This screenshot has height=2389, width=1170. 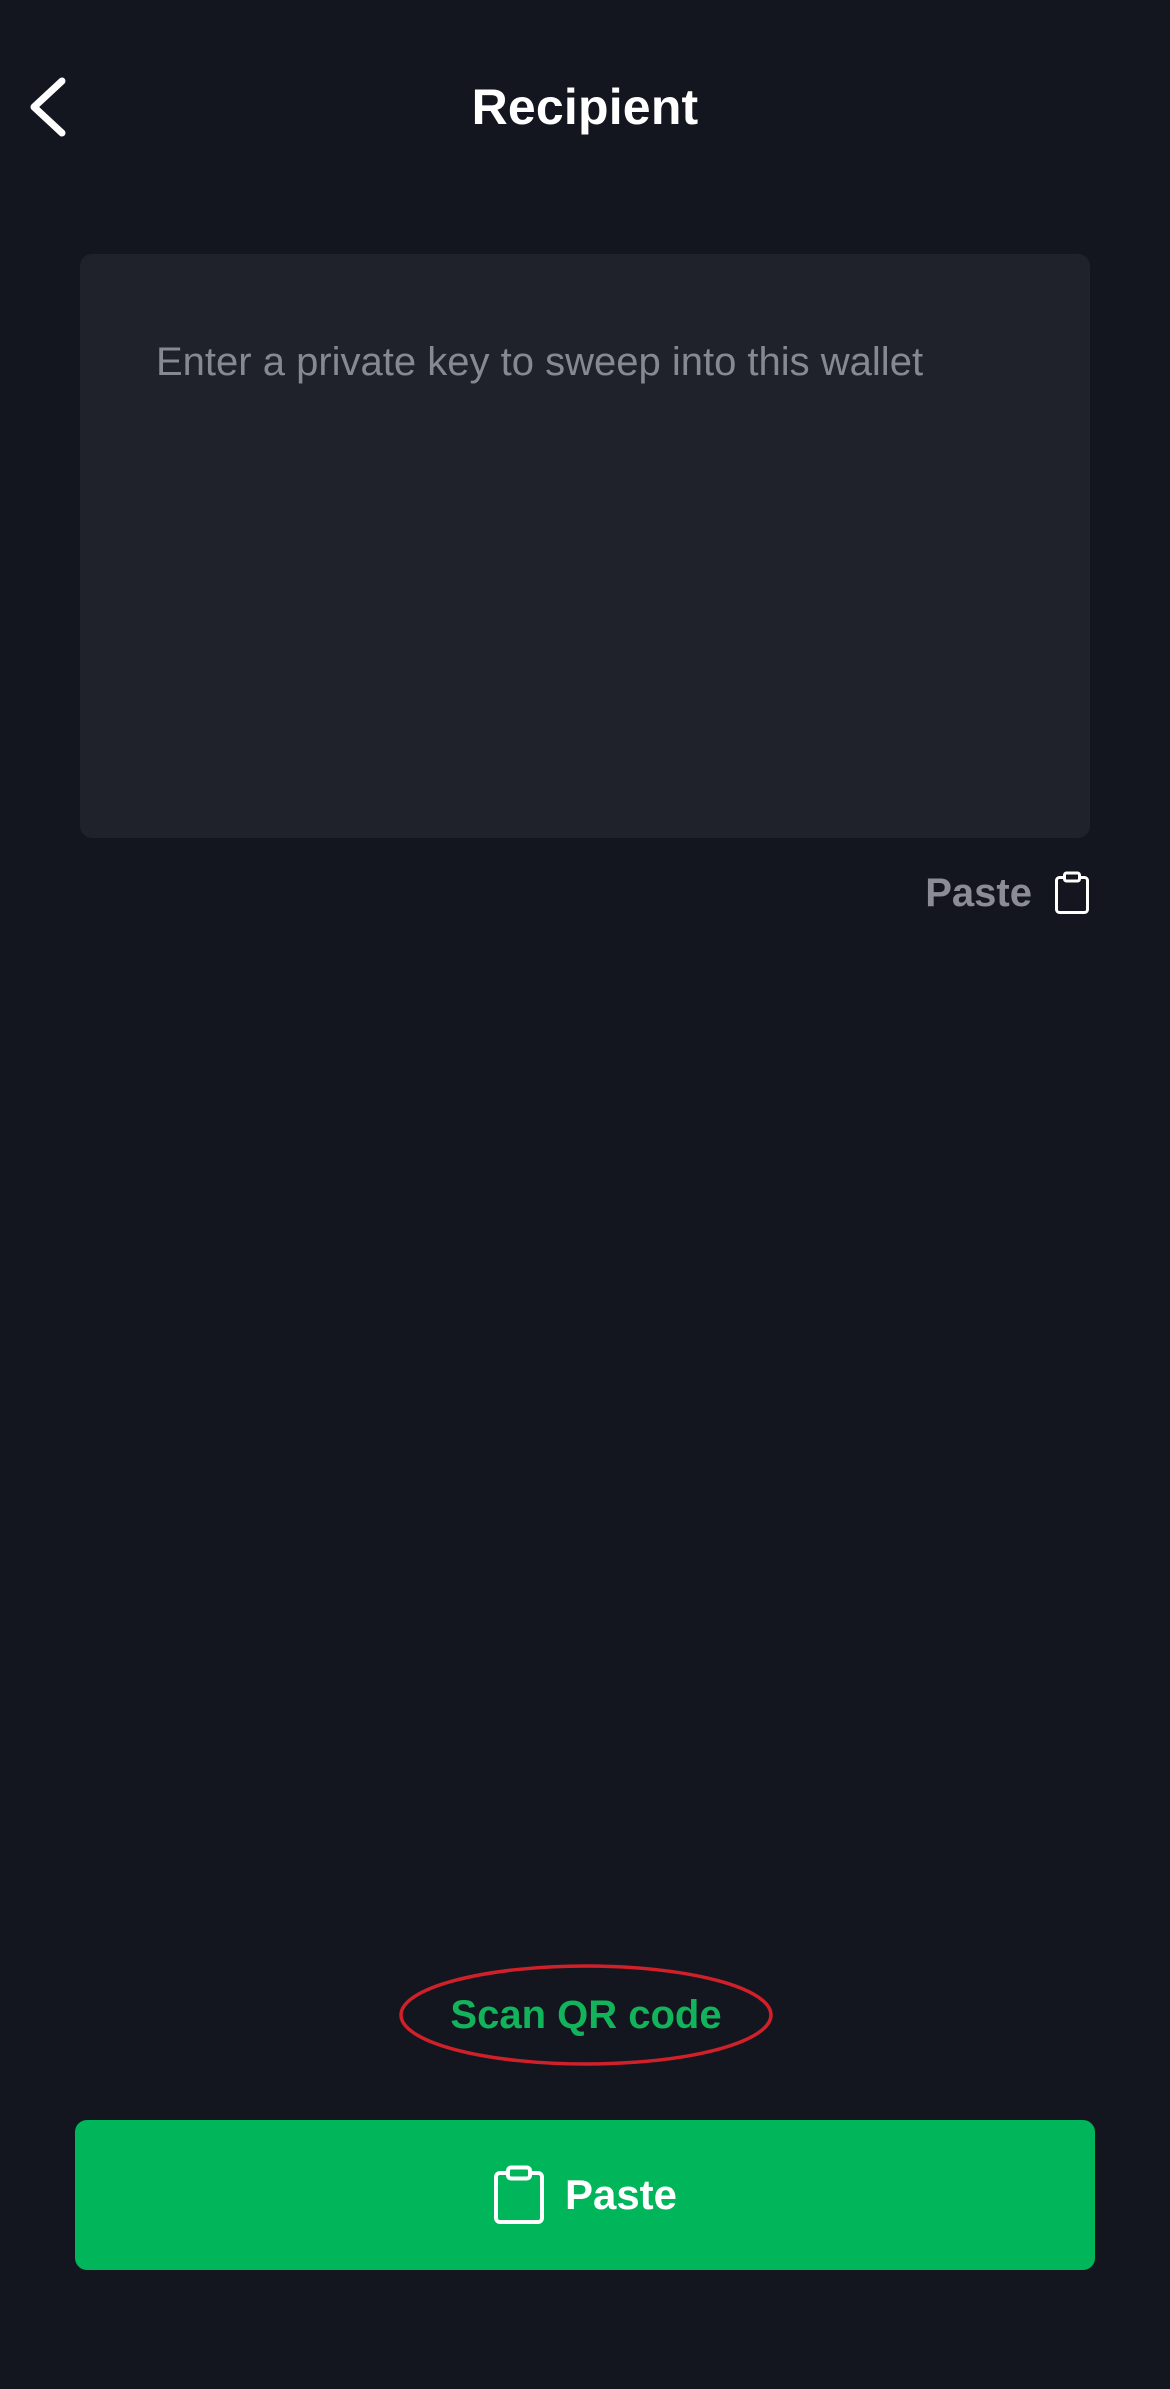 I want to click on paste-link-button: Paste, so click(x=985, y=893).